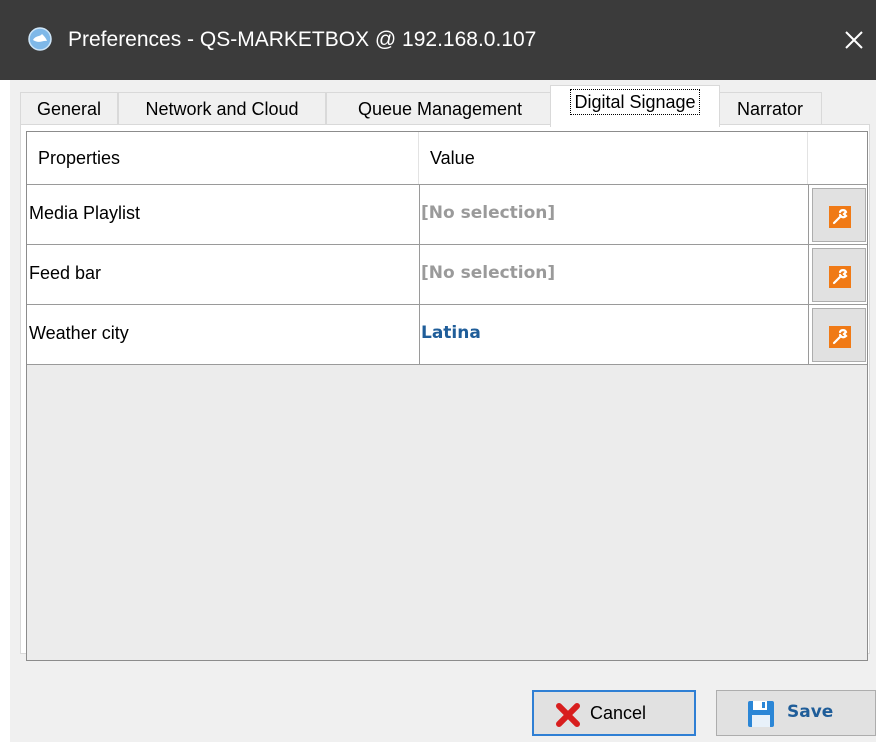 The width and height of the screenshot is (876, 742). I want to click on grid-header: Properties Value, so click(447, 158).